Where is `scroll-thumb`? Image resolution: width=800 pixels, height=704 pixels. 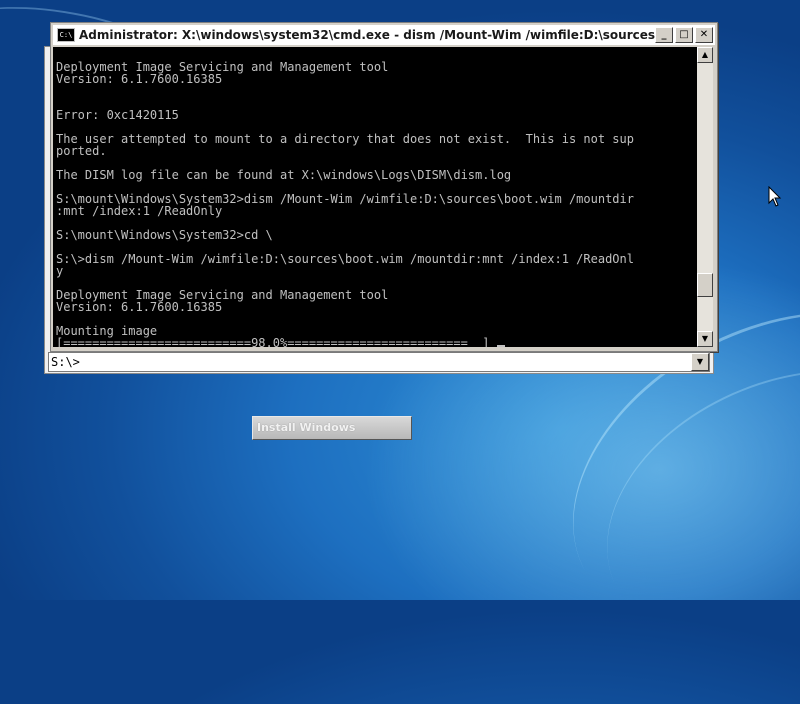 scroll-thumb is located at coordinates (705, 285).